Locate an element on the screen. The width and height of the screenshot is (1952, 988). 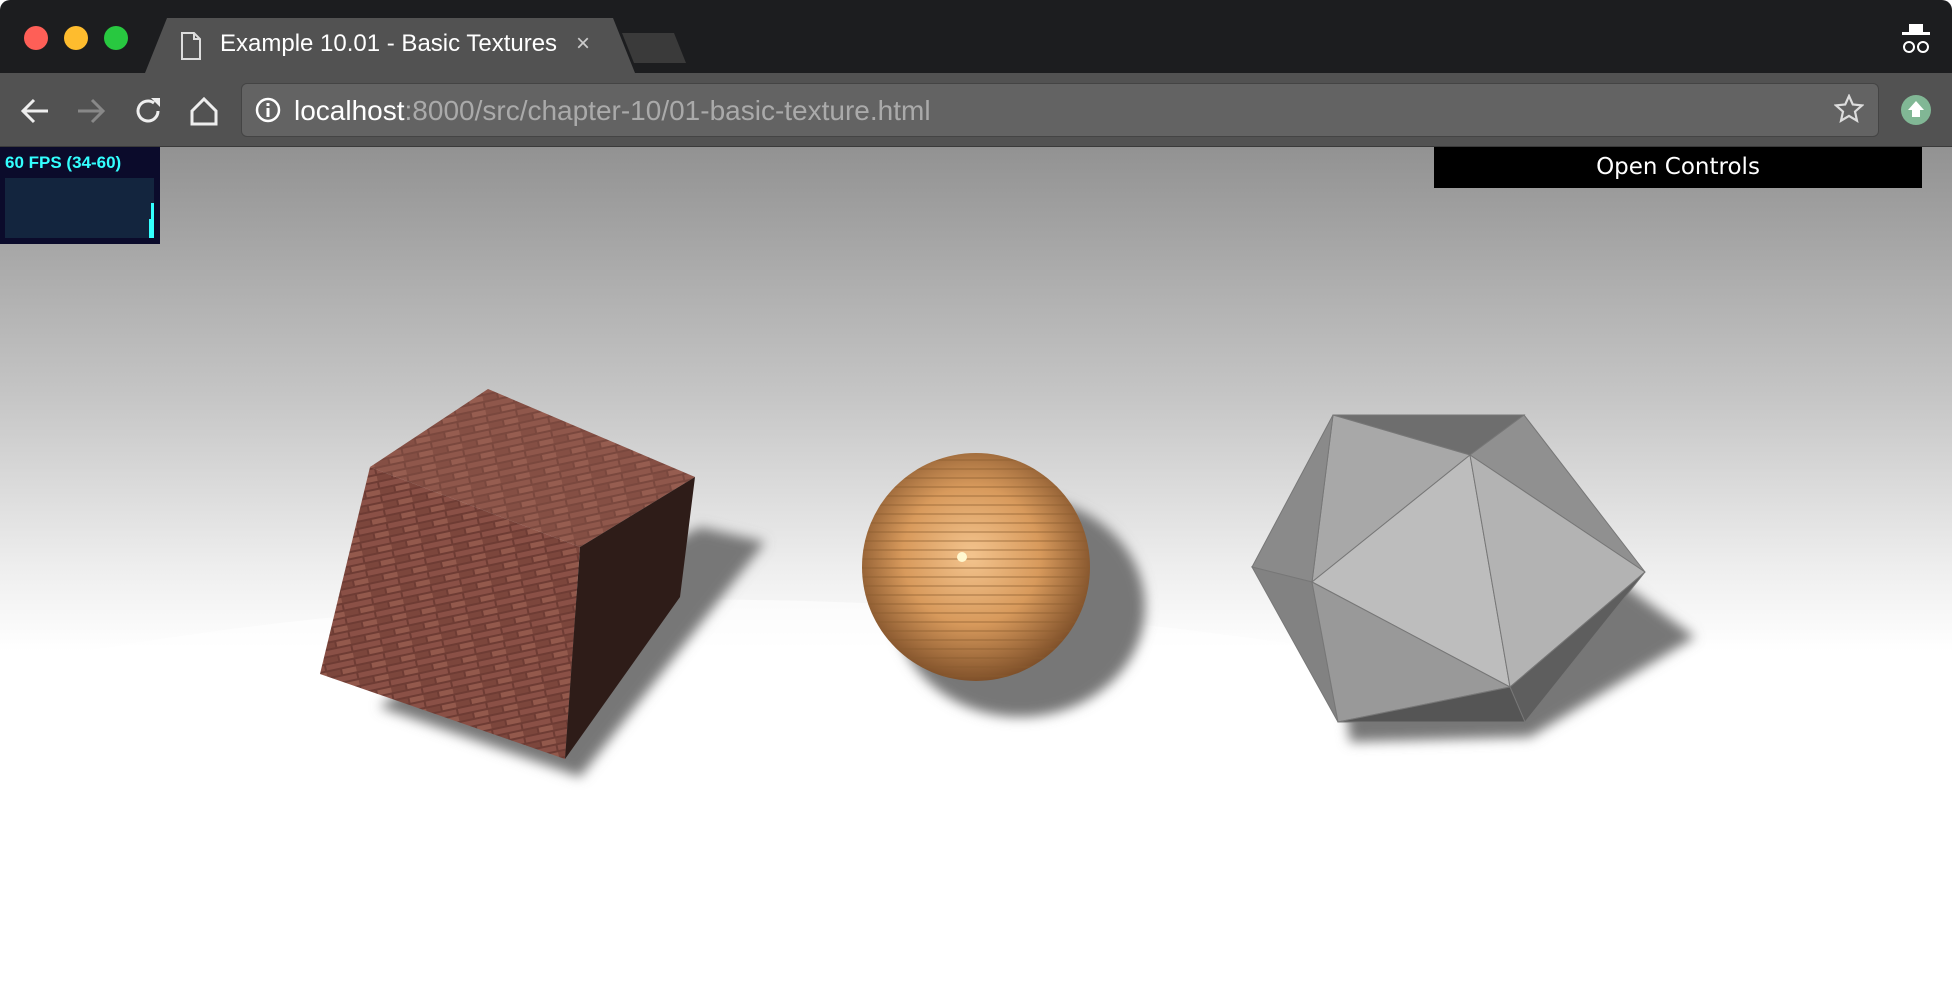
fps-graph is located at coordinates (79, 208).